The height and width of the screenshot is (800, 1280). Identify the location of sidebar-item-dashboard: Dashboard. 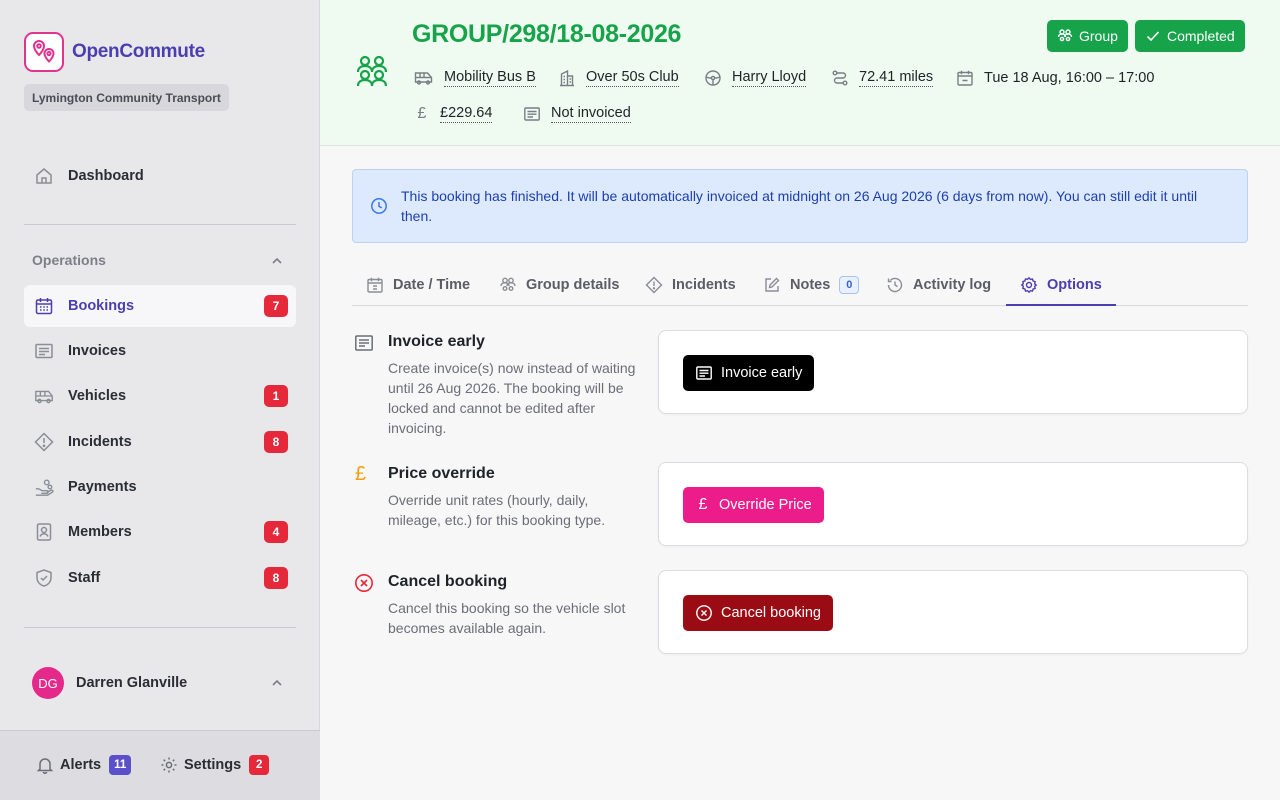
(160, 176).